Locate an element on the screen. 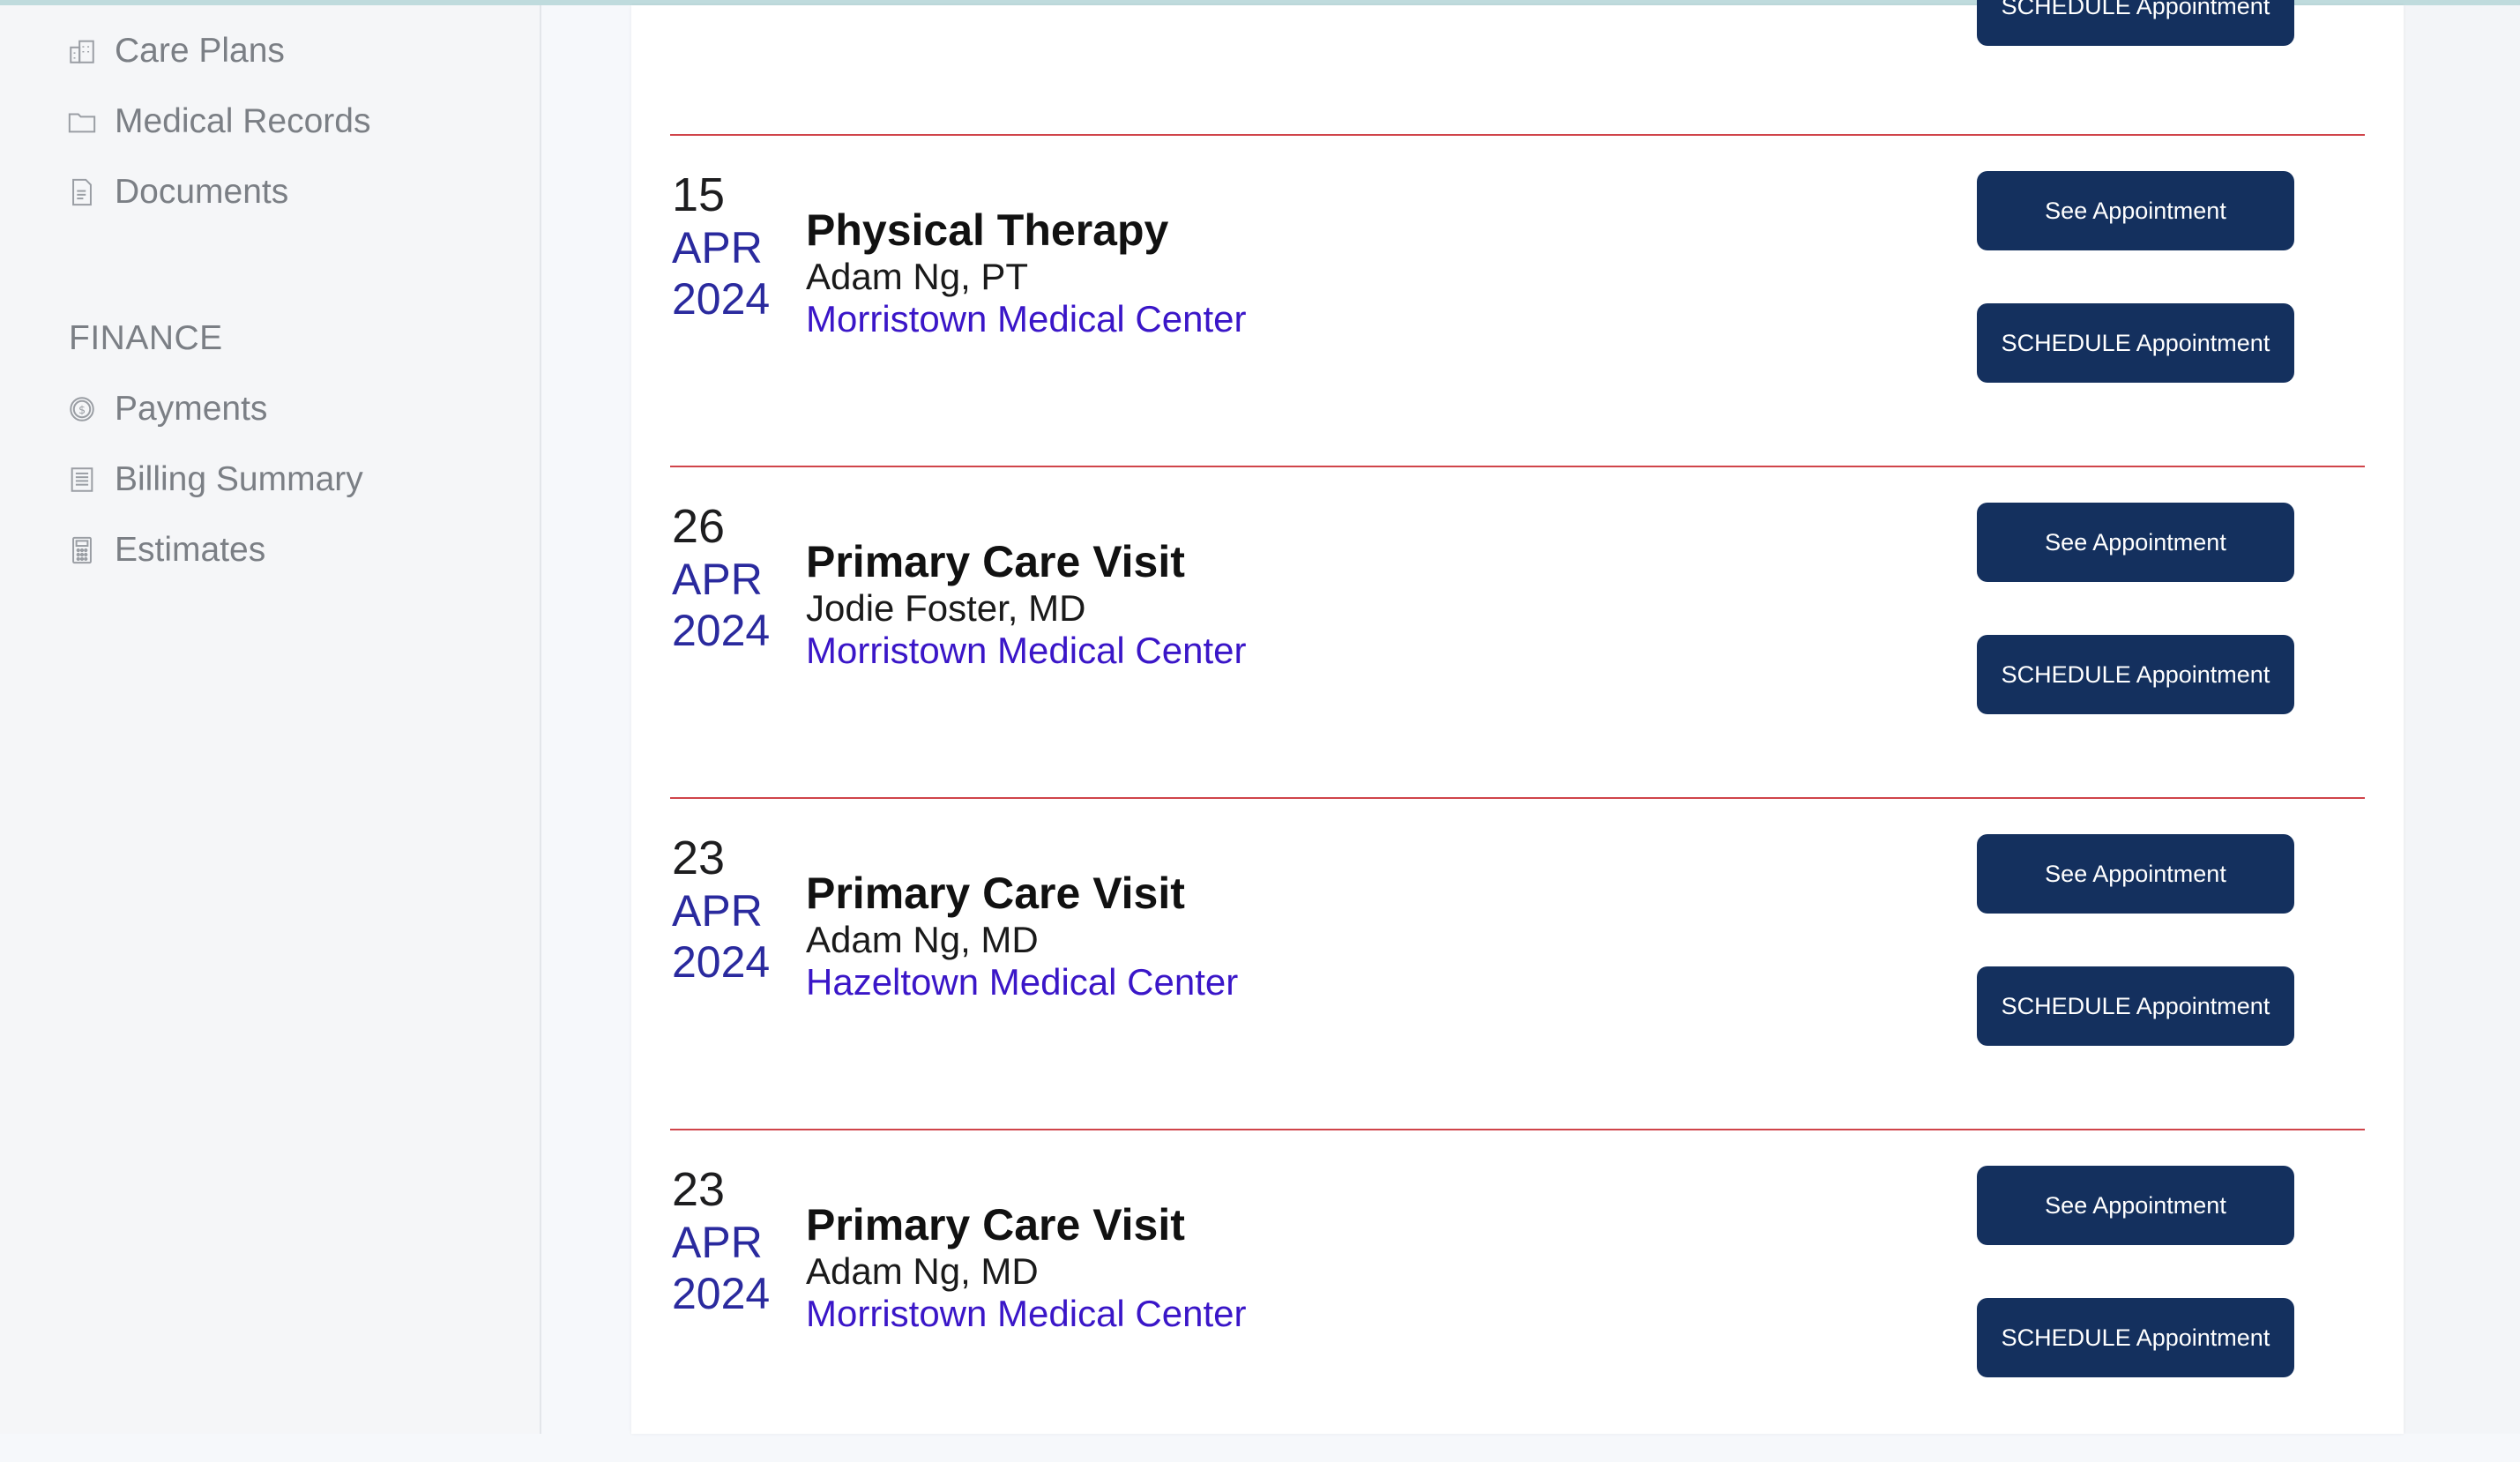 This screenshot has height=1462, width=2520. sidebar-item-documents: Documents is located at coordinates (177, 193).